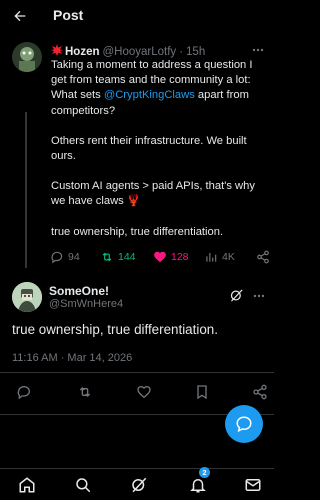 The width and height of the screenshot is (320, 500). I want to click on author-name: SomeOne!, so click(79, 291).